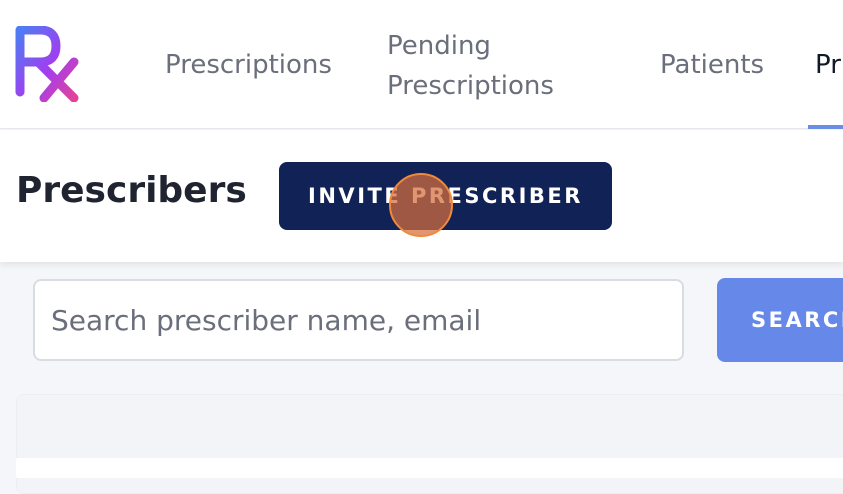  What do you see at coordinates (470, 86) in the screenshot?
I see `nav-pending-line2: Prescriptions` at bounding box center [470, 86].